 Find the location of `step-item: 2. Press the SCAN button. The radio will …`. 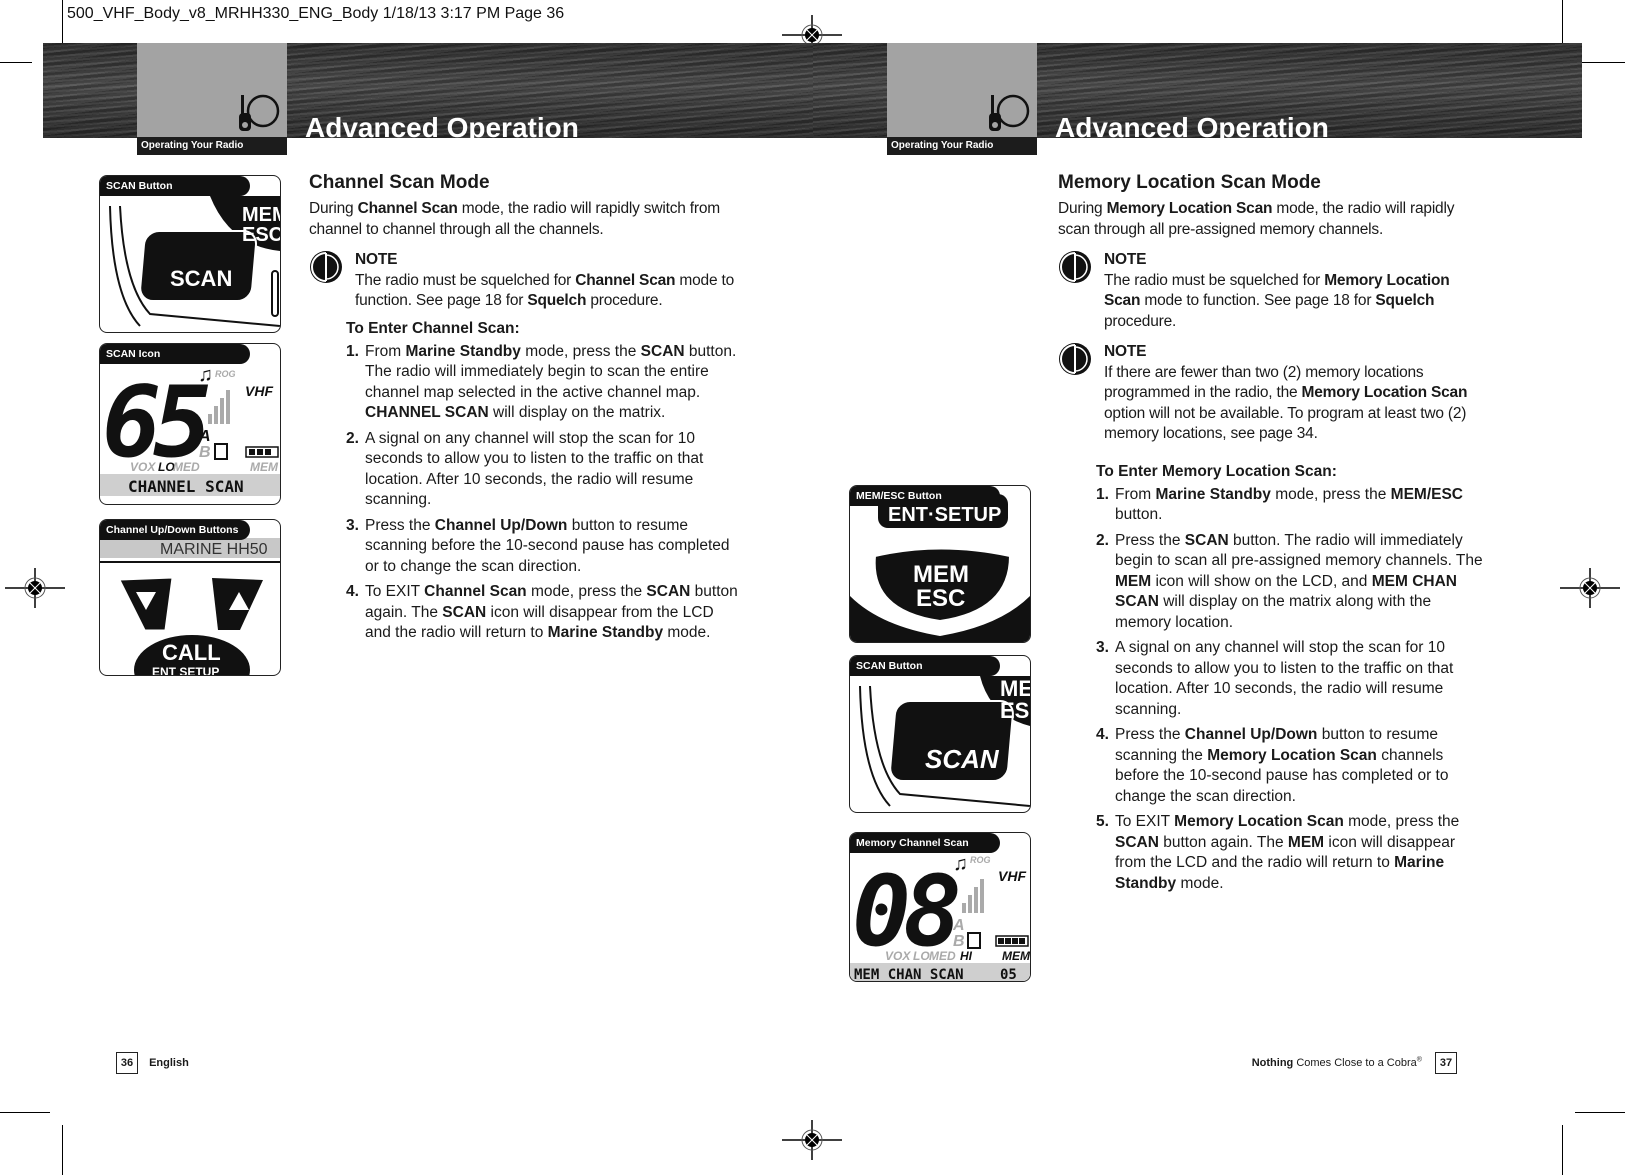

step-item: 2. Press the SCAN button. The radio will … is located at coordinates (1292, 582).